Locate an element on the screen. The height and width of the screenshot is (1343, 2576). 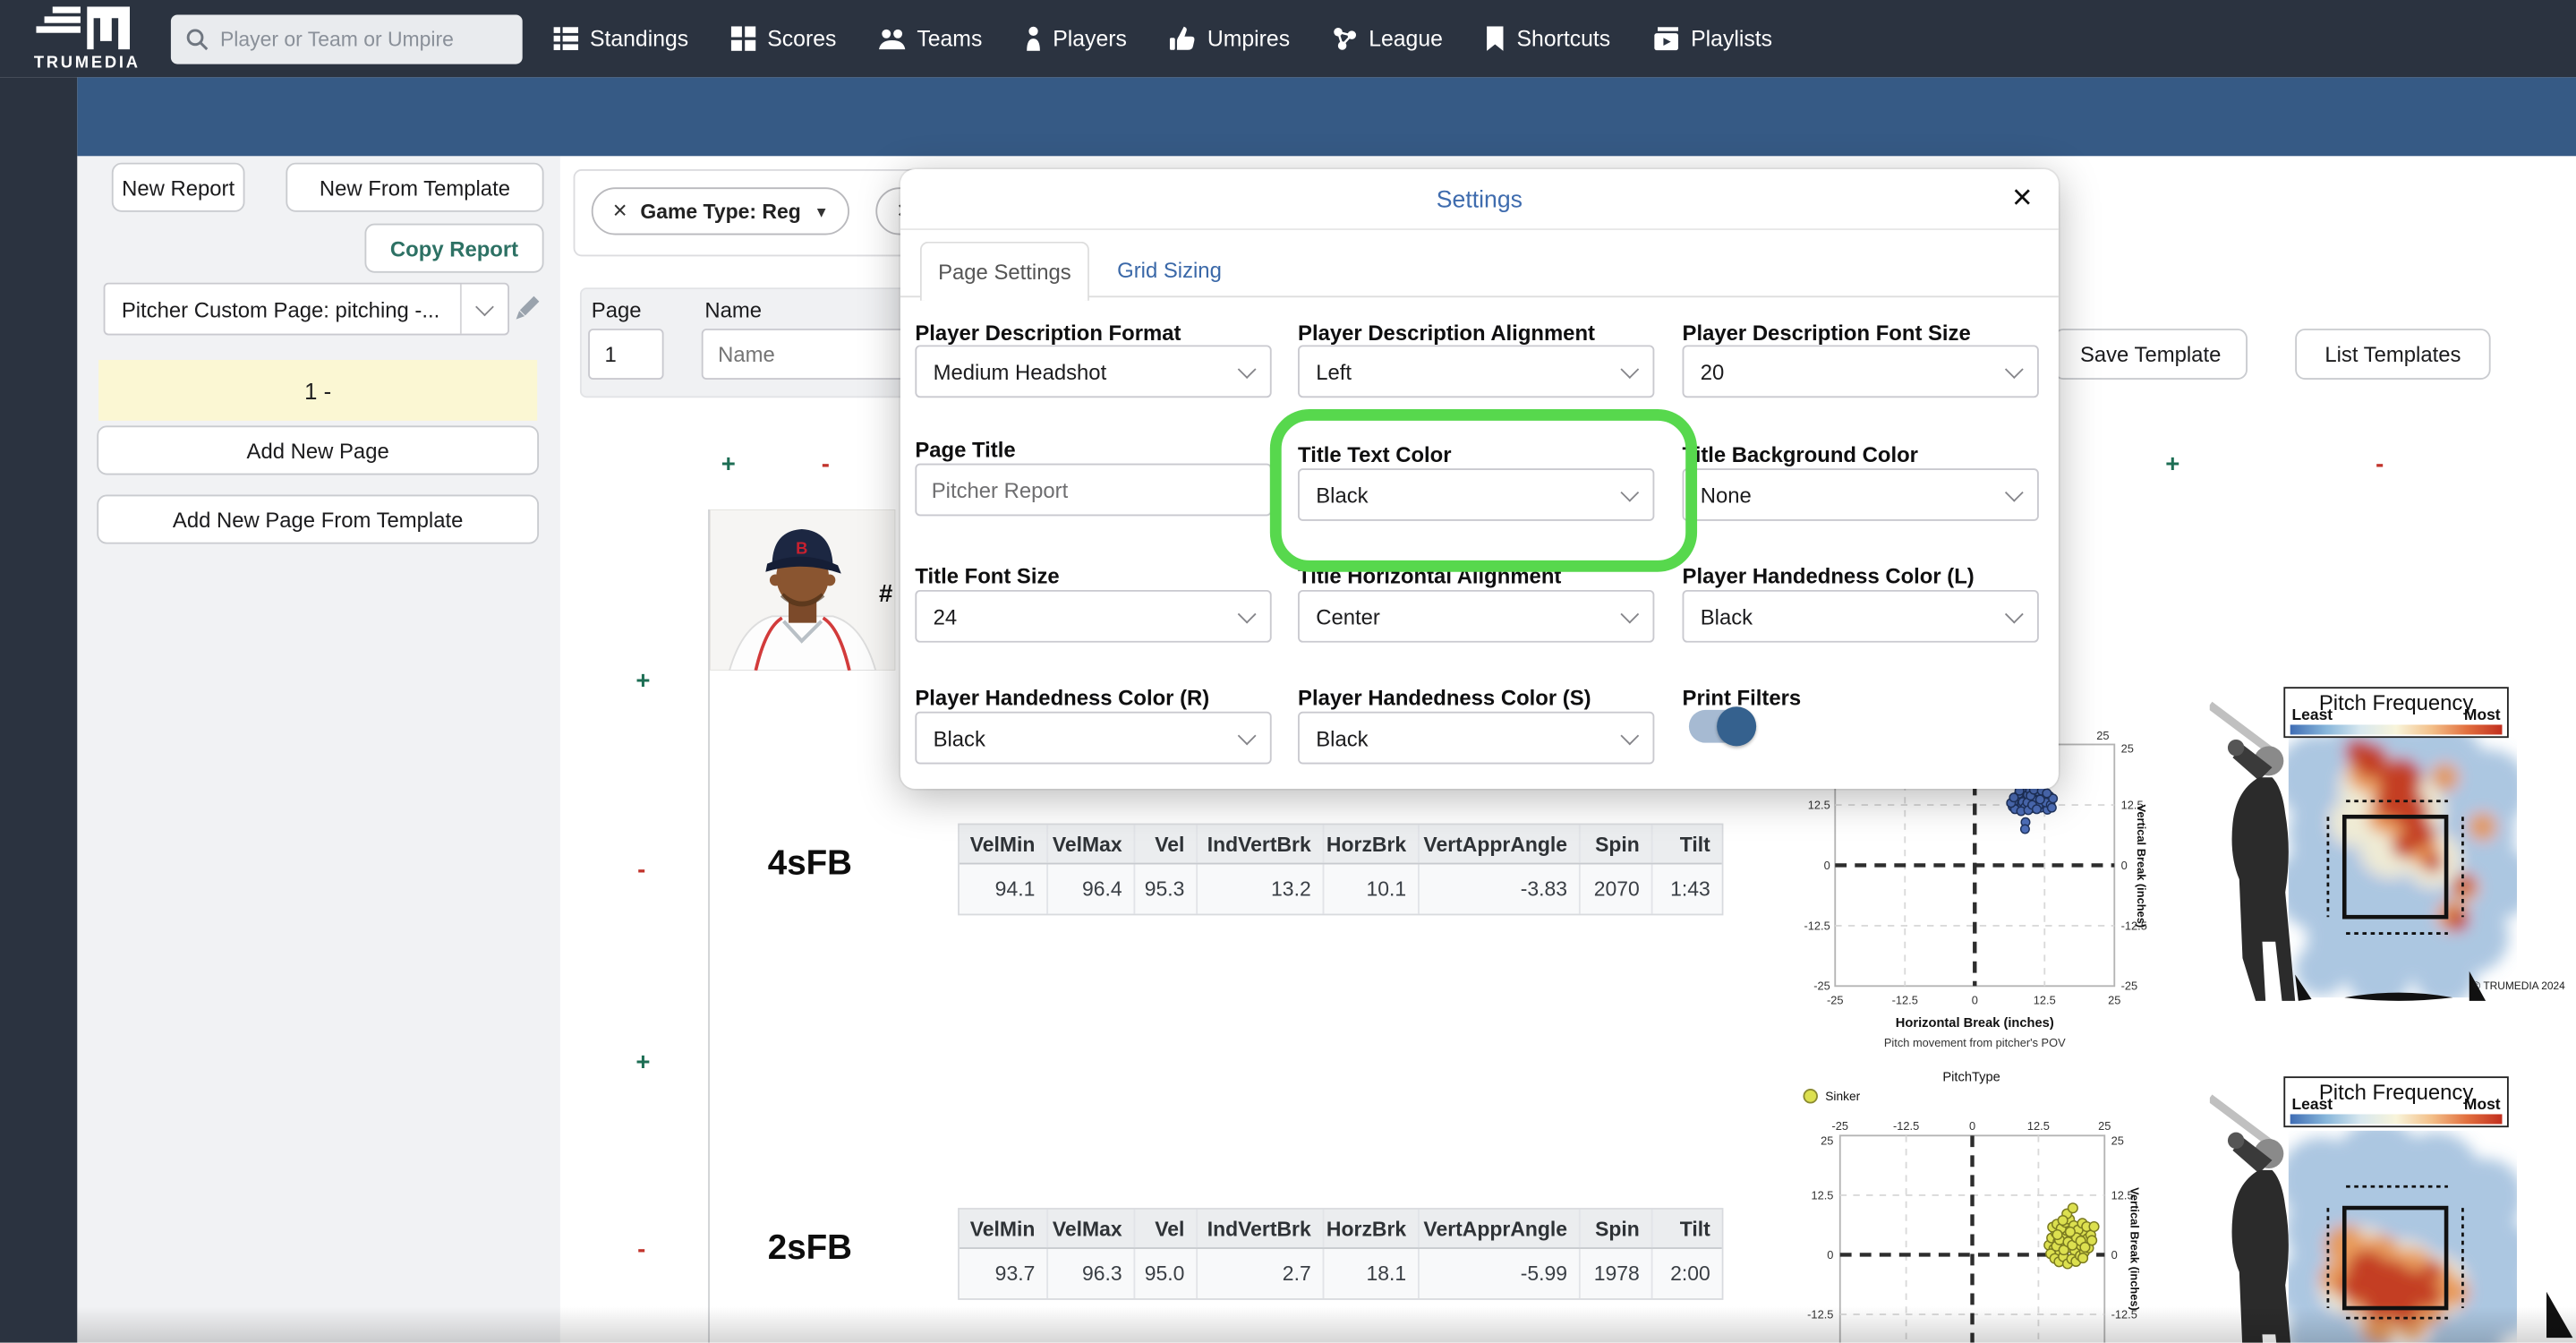
table-value-cell: 2:00 is located at coordinates (1690, 1274).